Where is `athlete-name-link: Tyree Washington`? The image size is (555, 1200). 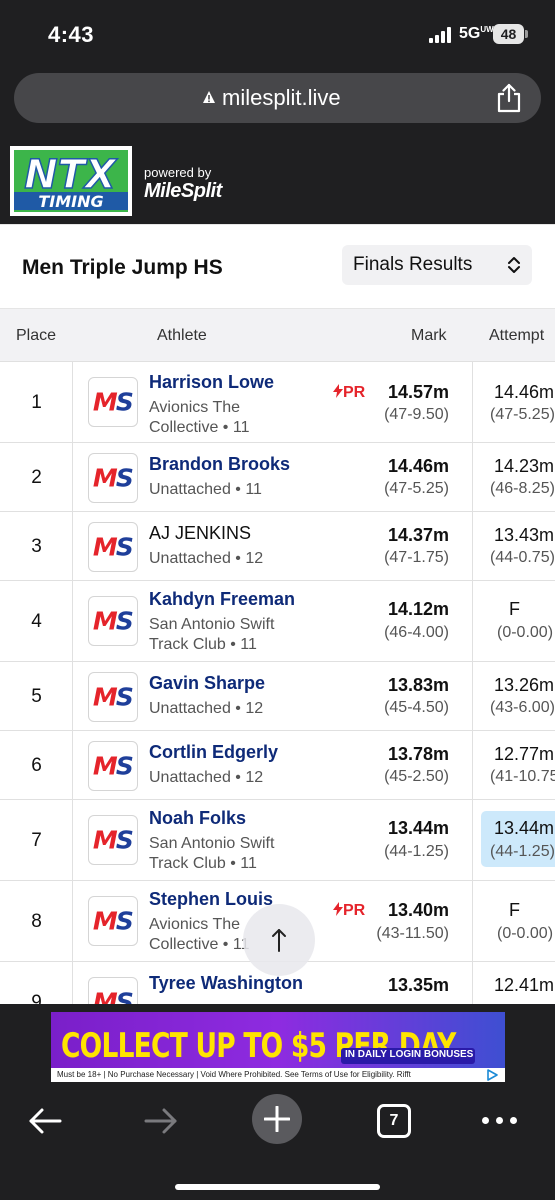
athlete-name-link: Tyree Washington is located at coordinates (226, 983).